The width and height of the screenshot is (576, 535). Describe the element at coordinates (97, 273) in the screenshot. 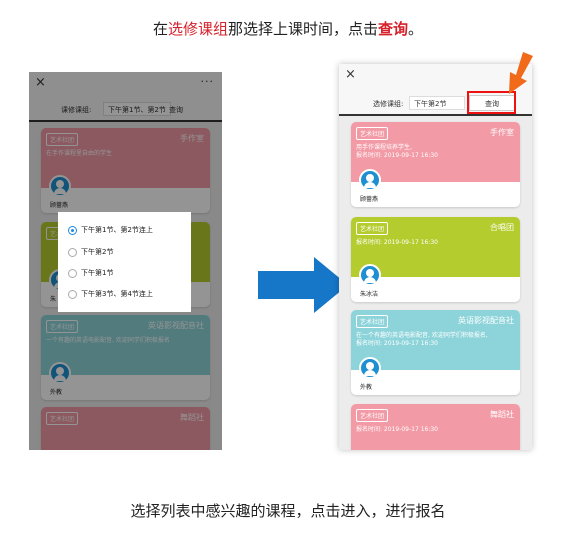

I see `option-label: 下午第1节` at that location.